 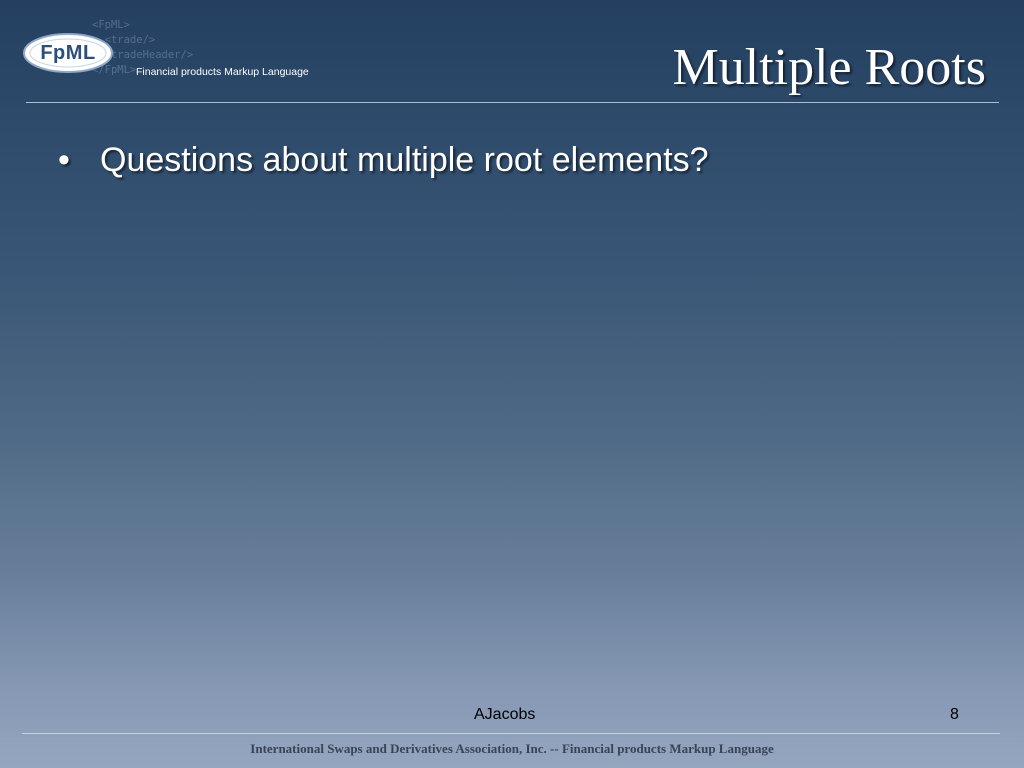 I want to click on footer-divider, so click(x=511, y=733).